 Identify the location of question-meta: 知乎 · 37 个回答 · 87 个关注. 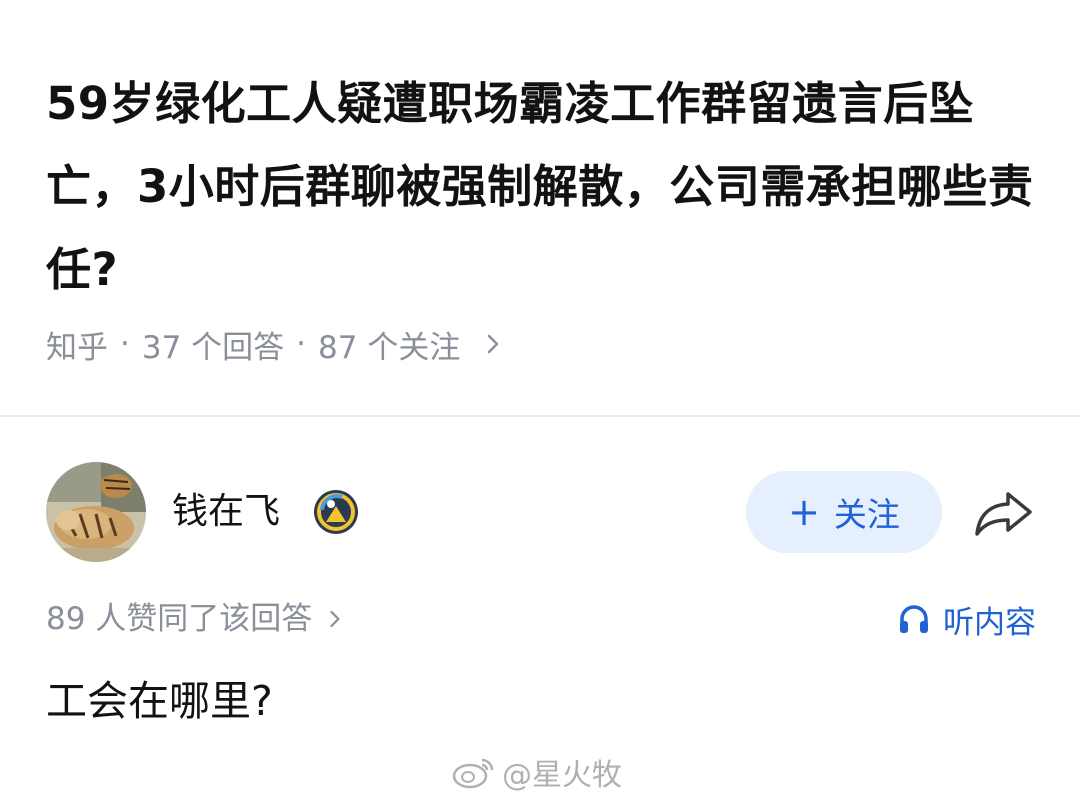
(277, 344).